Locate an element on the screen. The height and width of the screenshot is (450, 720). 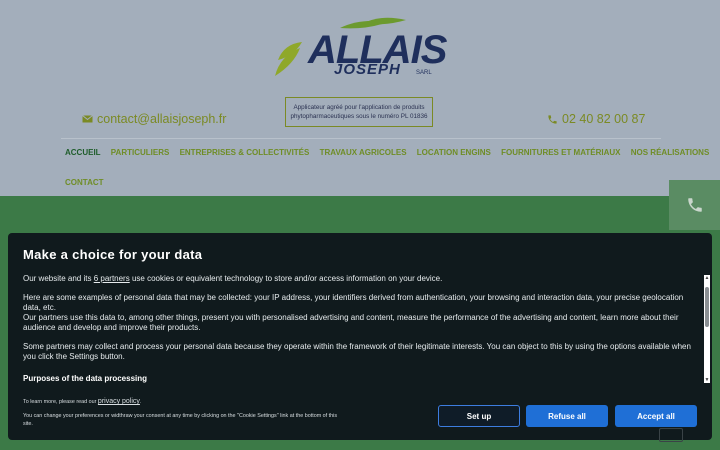
scrollbar: ▲ ▼ is located at coordinates (707, 329).